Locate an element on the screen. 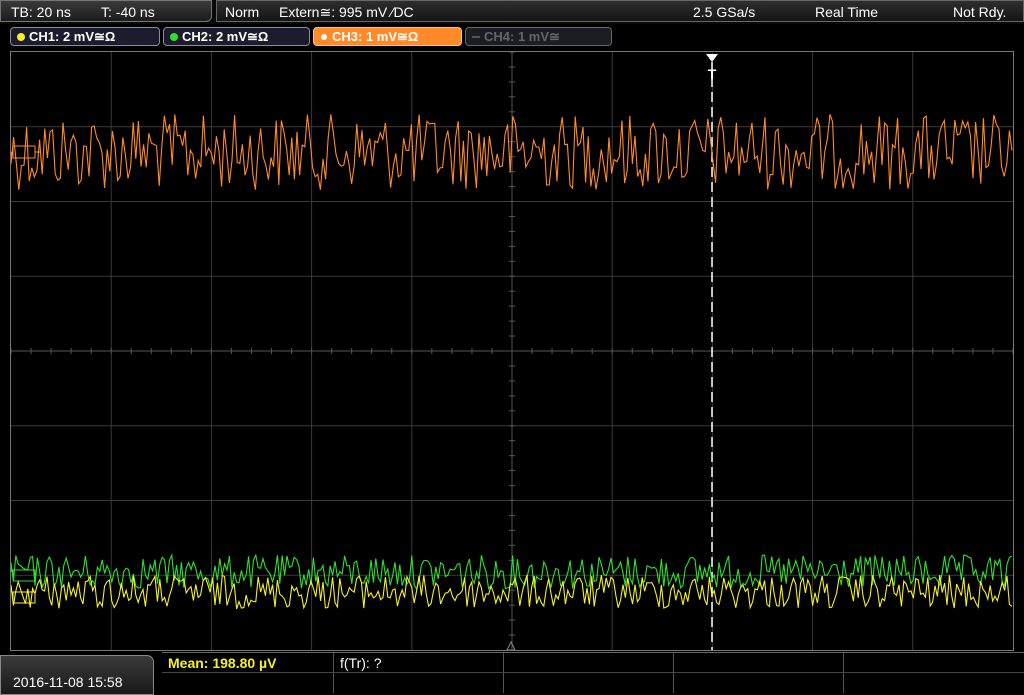  channel-3-tab: CH3: 1 mV≅Ω is located at coordinates (387, 36).